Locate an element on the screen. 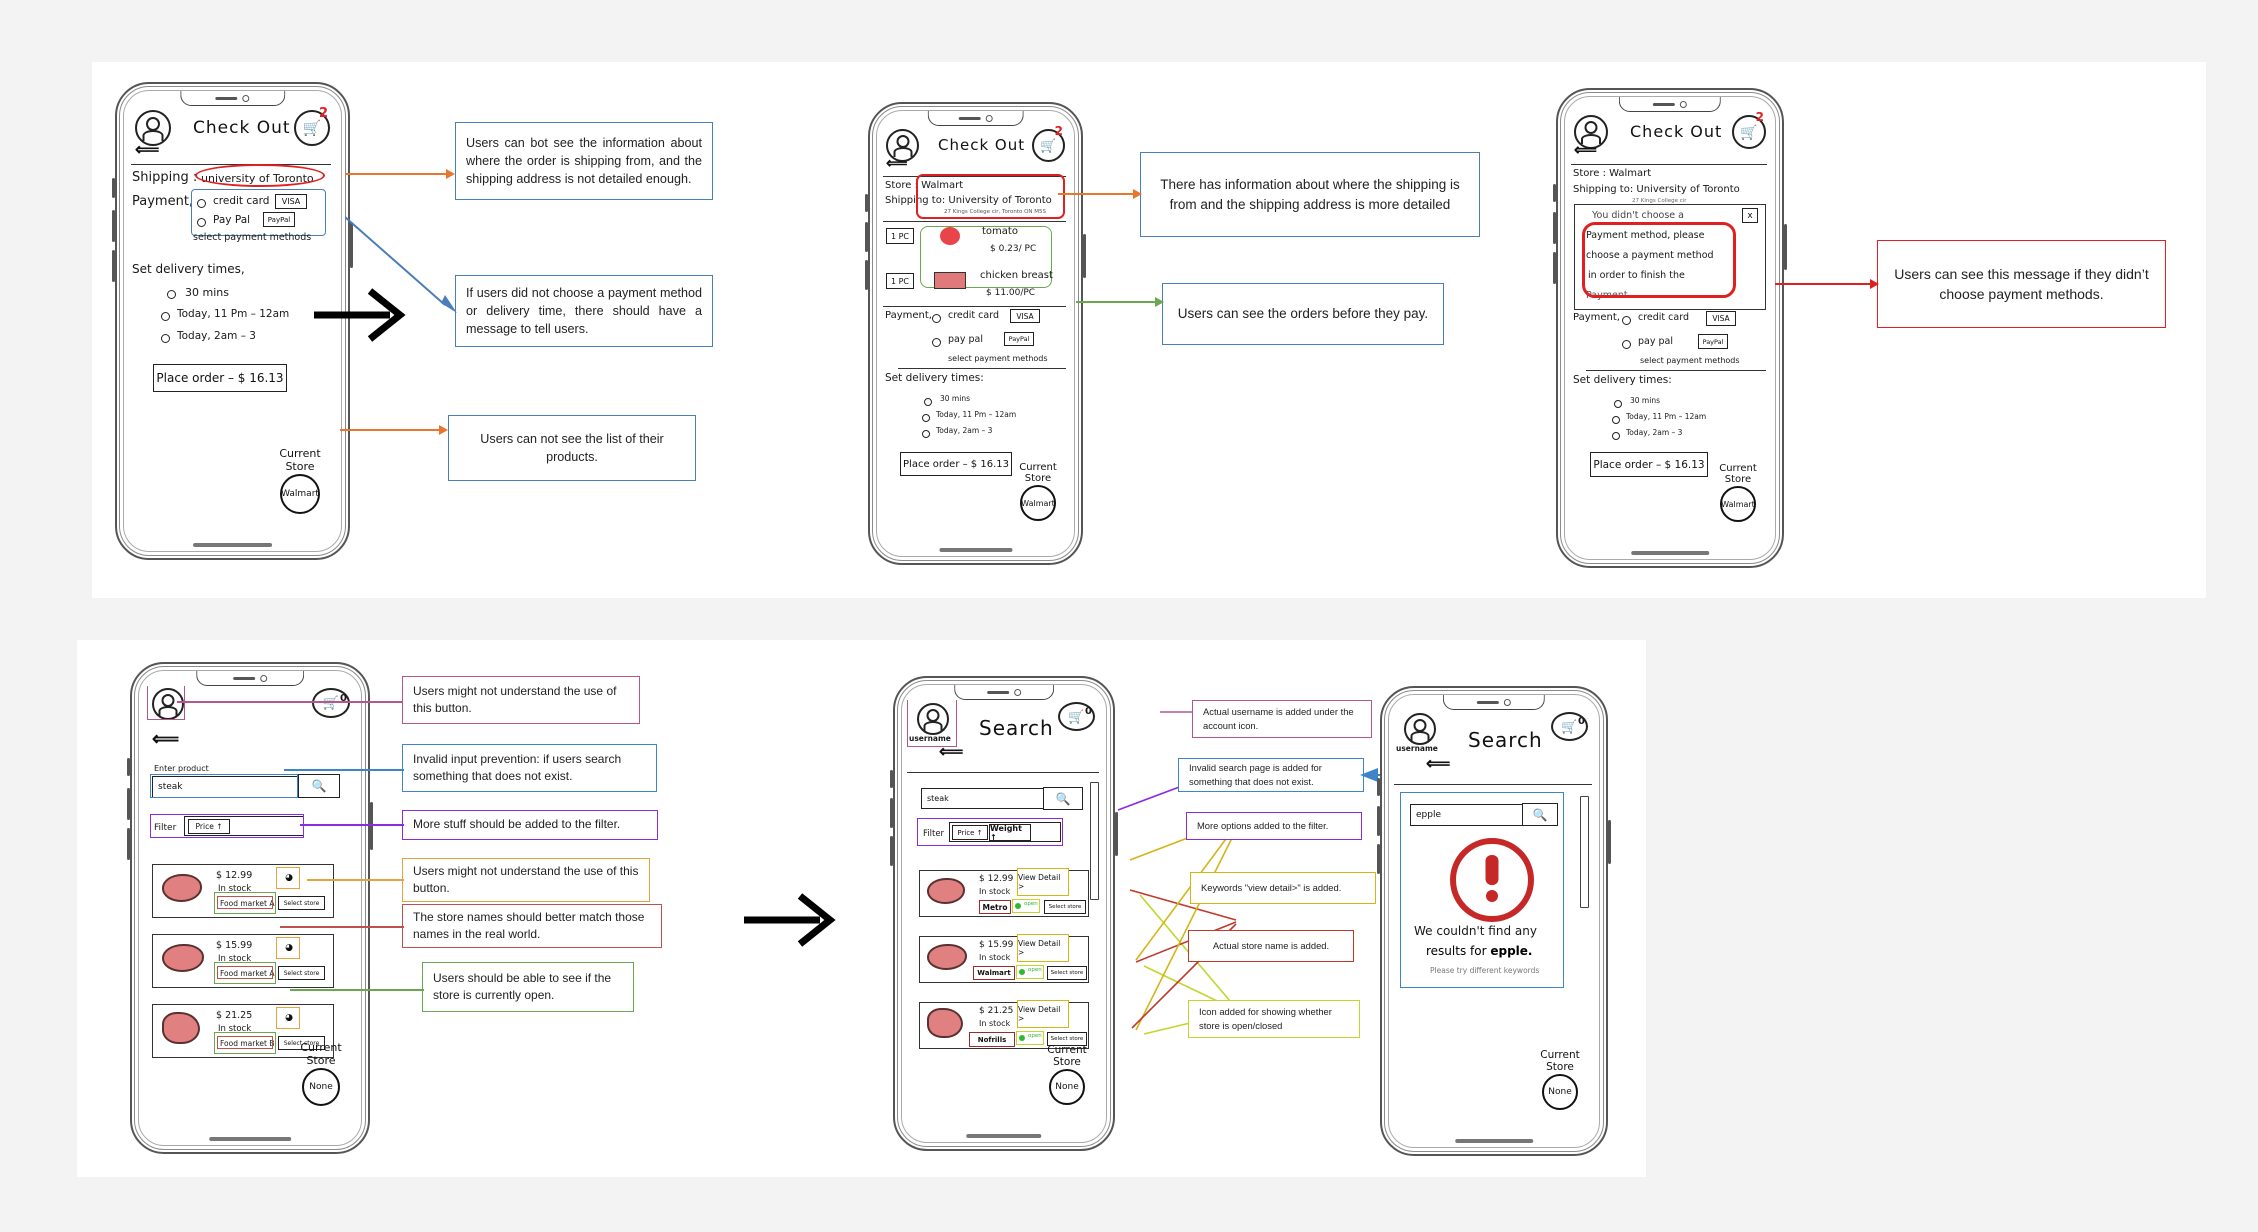  product-stock-1: In stock is located at coordinates (995, 957).